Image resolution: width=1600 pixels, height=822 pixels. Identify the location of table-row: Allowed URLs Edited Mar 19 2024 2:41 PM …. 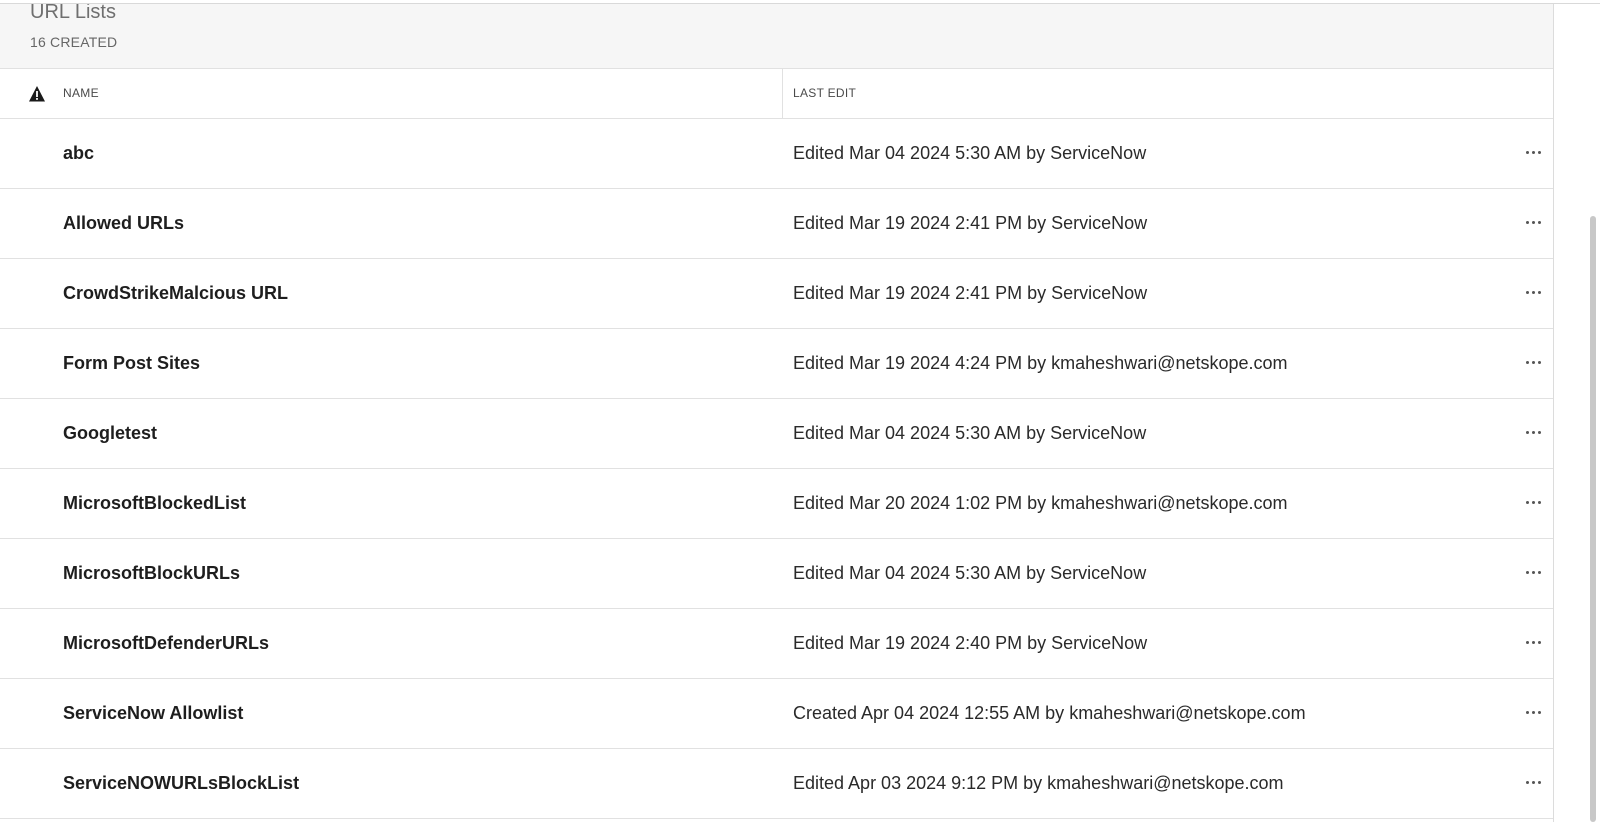
(776, 224).